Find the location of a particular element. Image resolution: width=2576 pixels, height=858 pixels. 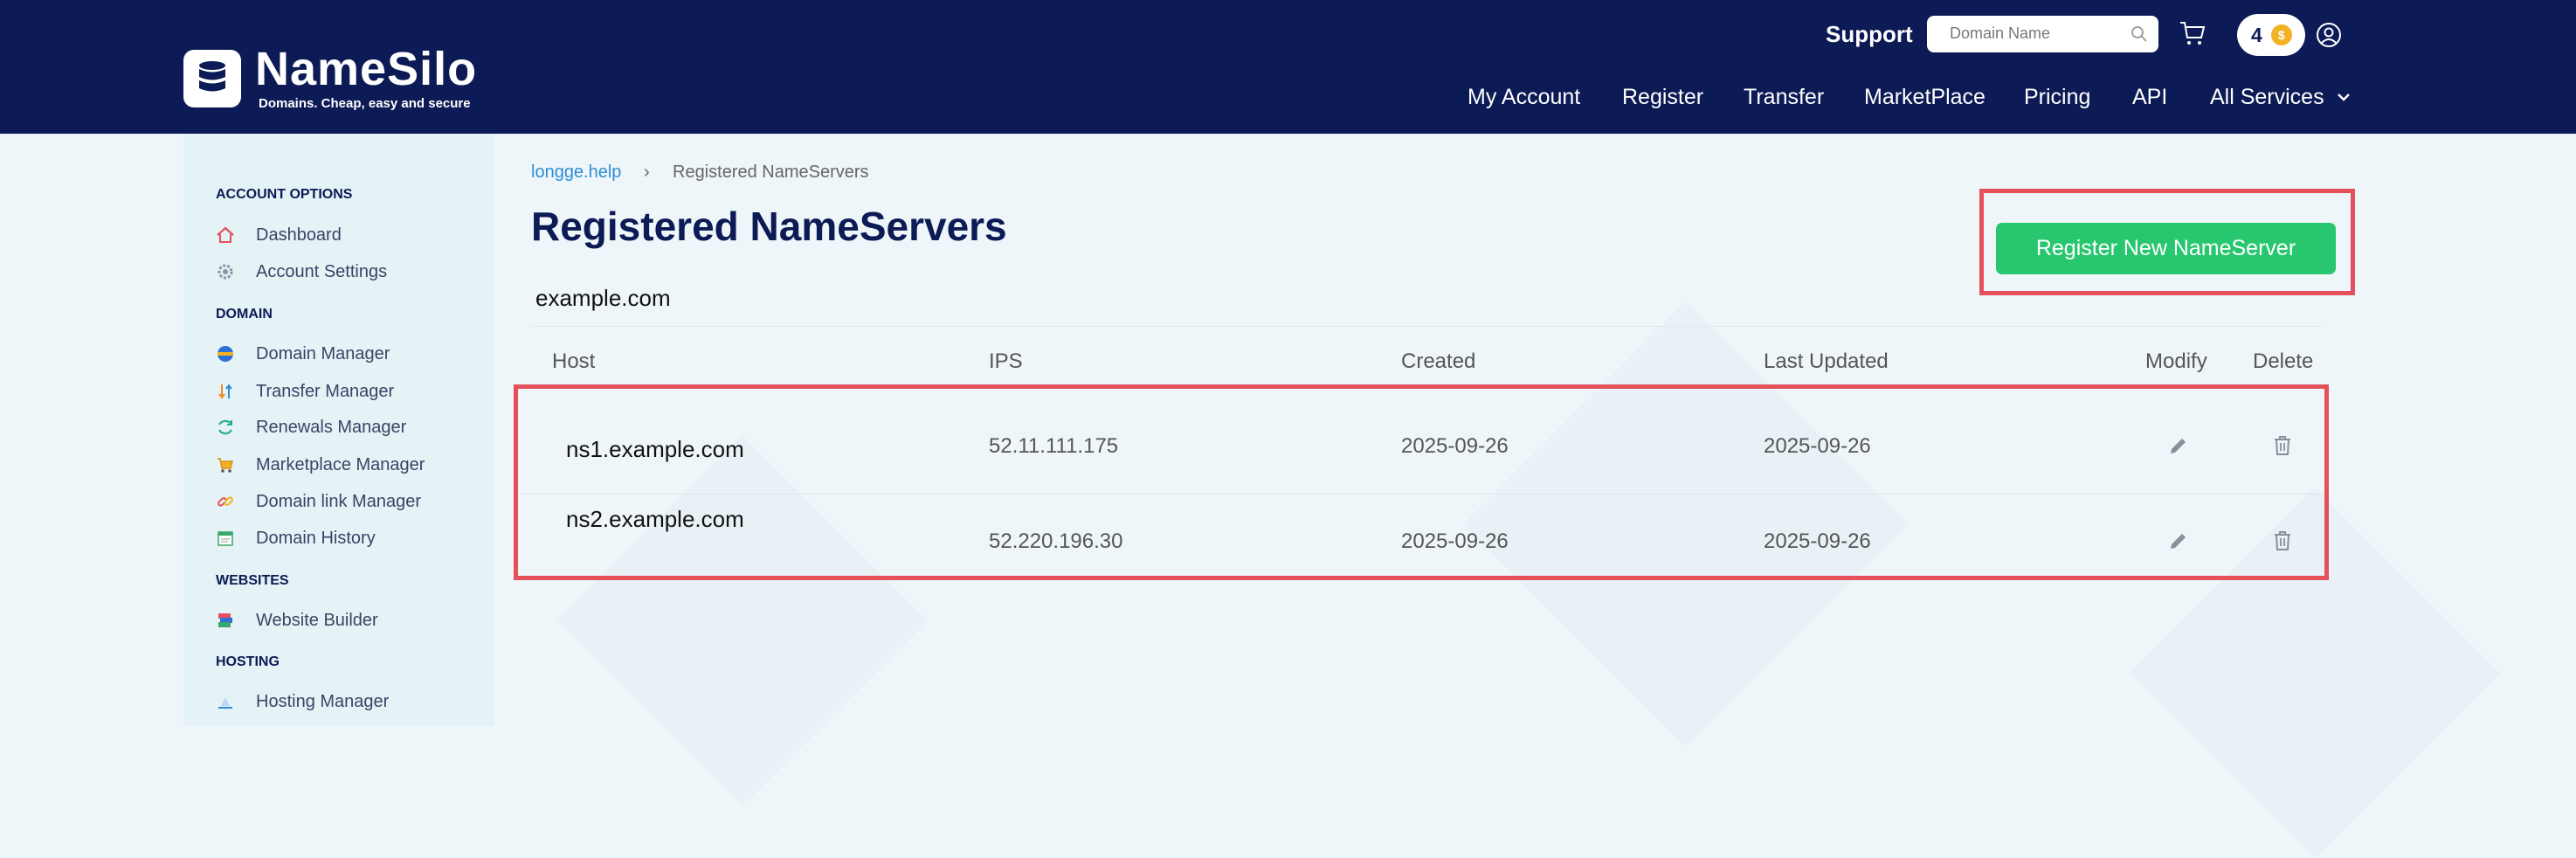

column-header-ips: IPS is located at coordinates (1006, 361).